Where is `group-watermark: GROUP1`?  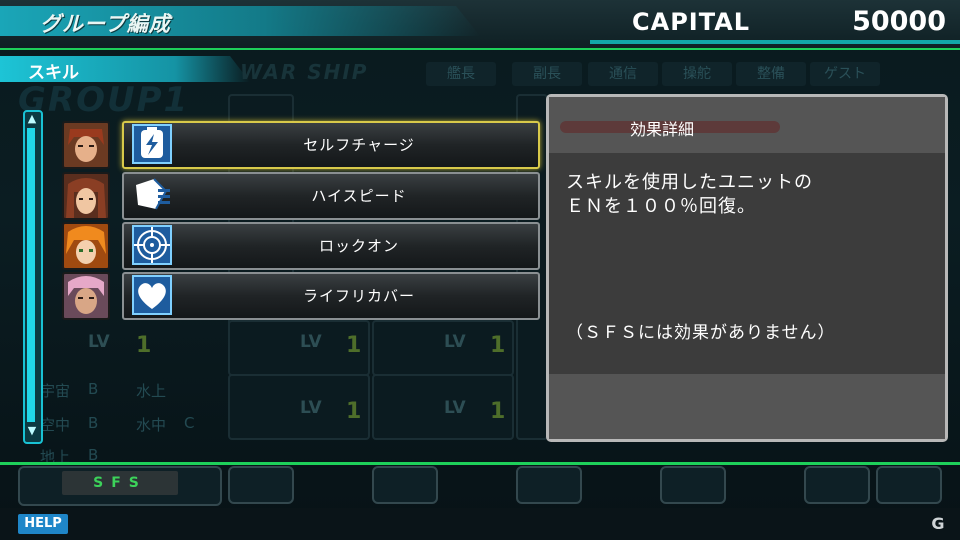 group-watermark: GROUP1 is located at coordinates (104, 100).